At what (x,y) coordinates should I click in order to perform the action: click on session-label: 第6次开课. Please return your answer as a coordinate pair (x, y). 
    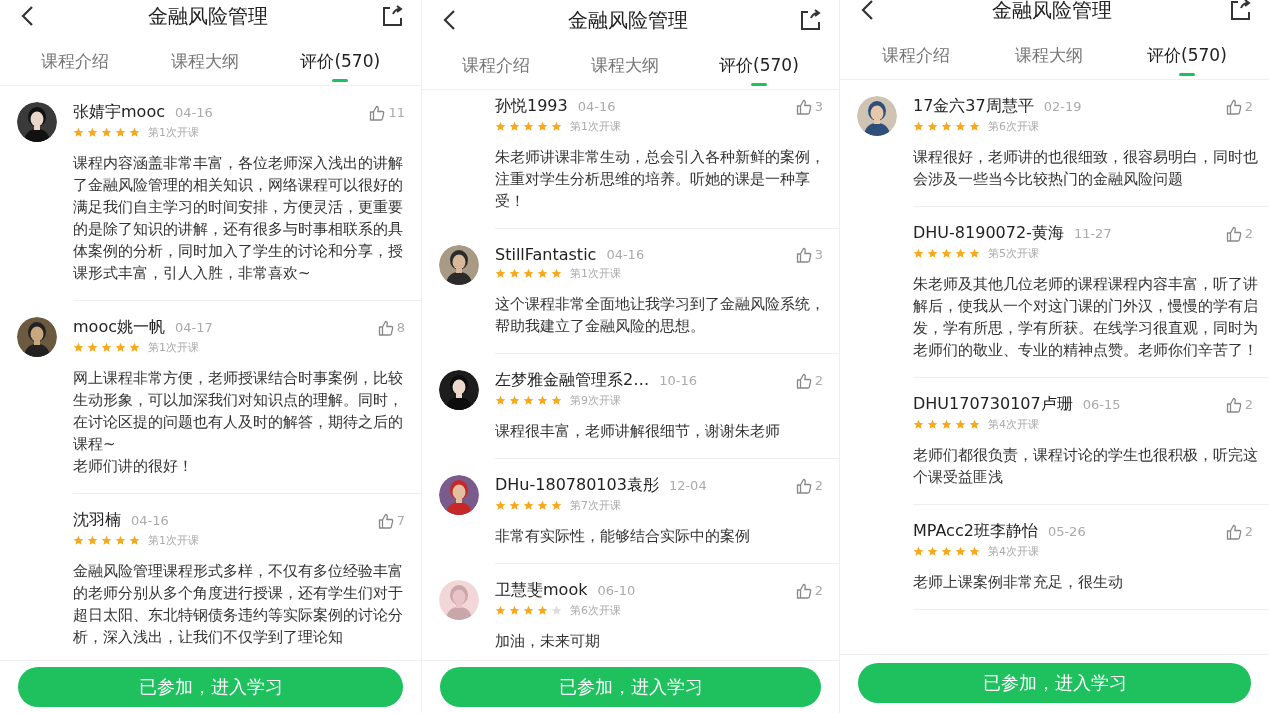
    Looking at the image, I should click on (595, 610).